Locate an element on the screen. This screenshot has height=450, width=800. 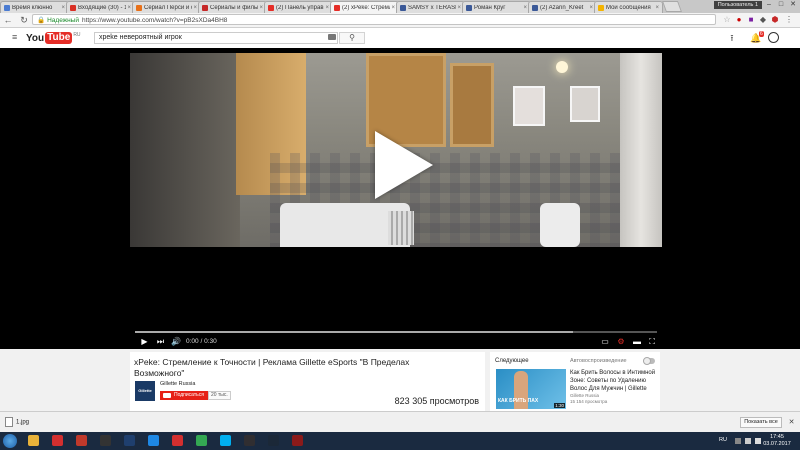
browser-tab: Сериалы и фильм × is located at coordinates (232, 7).